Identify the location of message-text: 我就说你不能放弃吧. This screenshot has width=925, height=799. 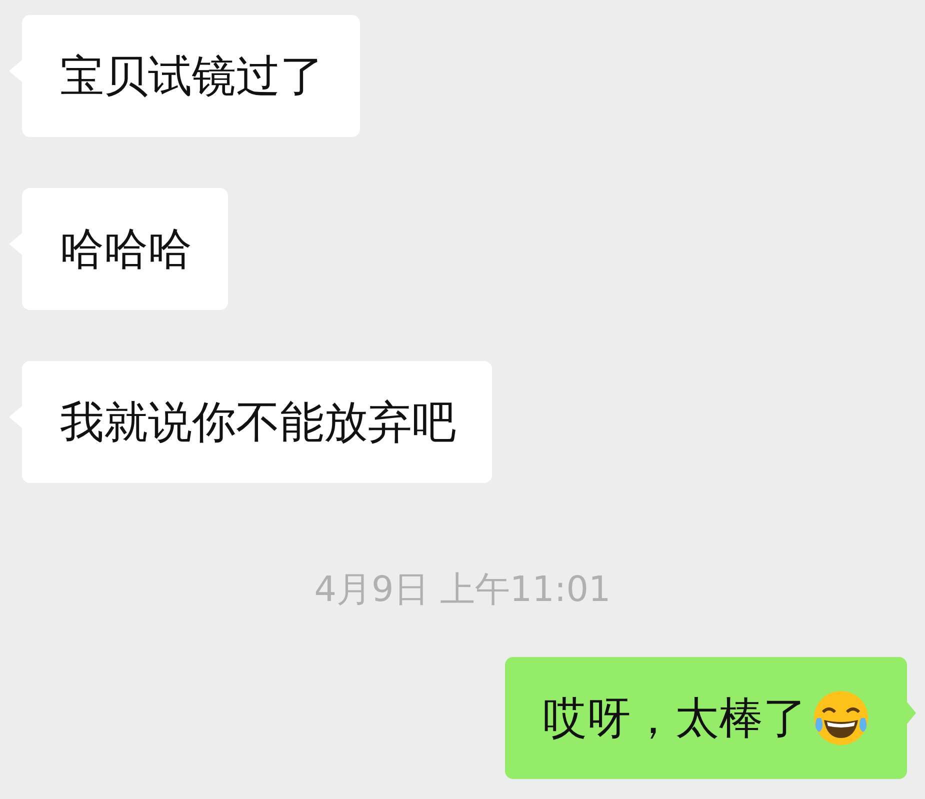
(258, 423).